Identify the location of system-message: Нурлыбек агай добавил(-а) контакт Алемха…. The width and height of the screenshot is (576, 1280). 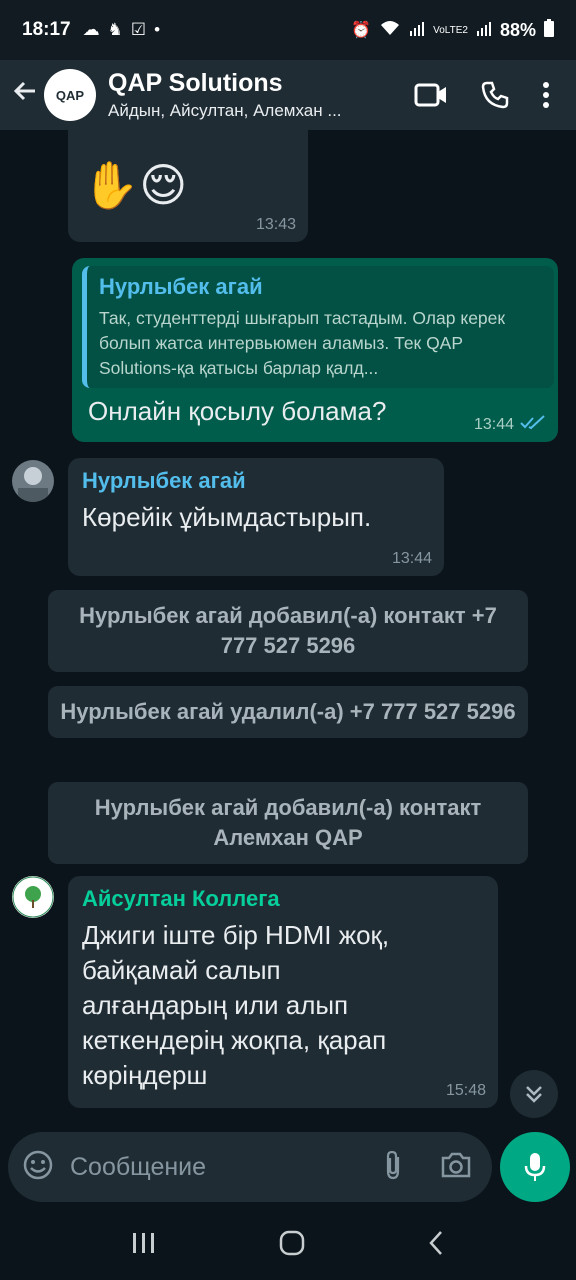
(288, 823).